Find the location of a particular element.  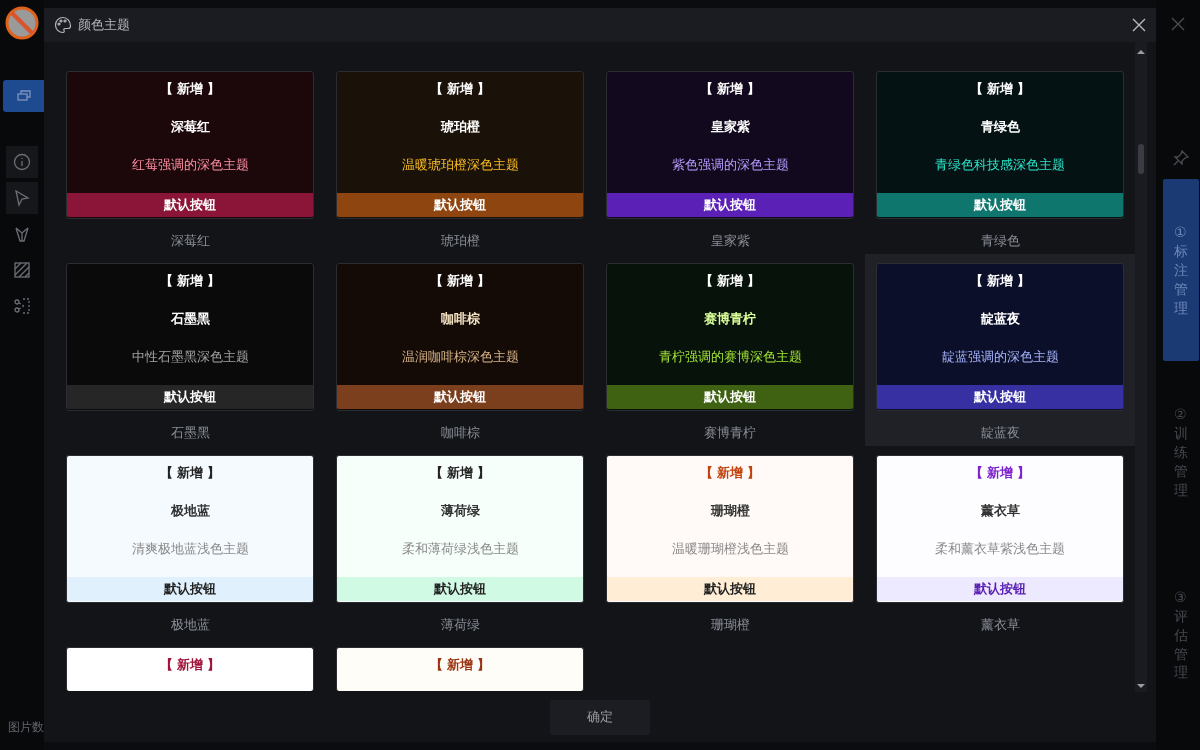

scroll-up-icon is located at coordinates (1141, 52).